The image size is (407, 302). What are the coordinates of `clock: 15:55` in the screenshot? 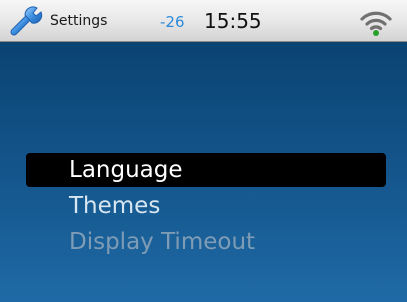 It's located at (233, 21).